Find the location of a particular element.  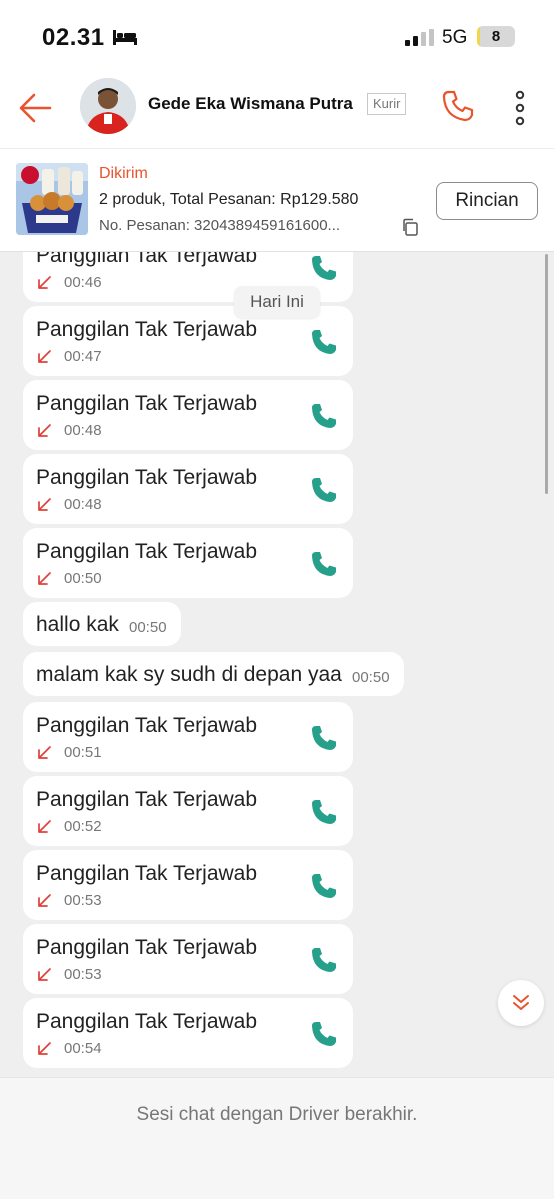

message-time: 00:47 is located at coordinates (83, 356).